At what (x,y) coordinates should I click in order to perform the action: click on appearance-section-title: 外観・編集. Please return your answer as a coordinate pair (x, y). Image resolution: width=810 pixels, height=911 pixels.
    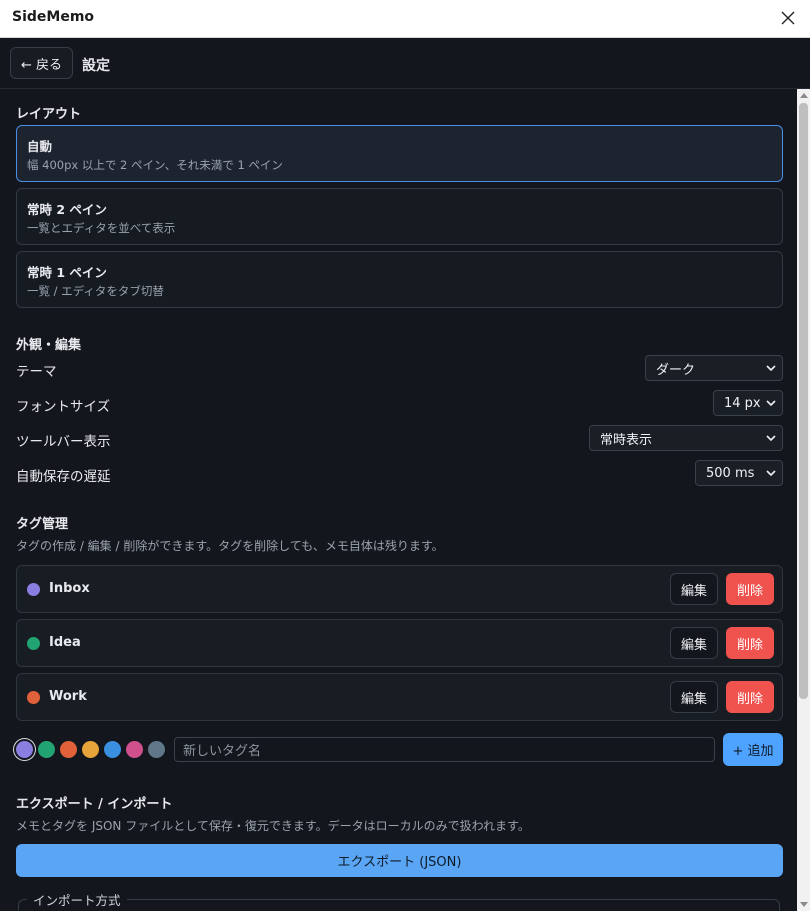
    Looking at the image, I should click on (49, 345).